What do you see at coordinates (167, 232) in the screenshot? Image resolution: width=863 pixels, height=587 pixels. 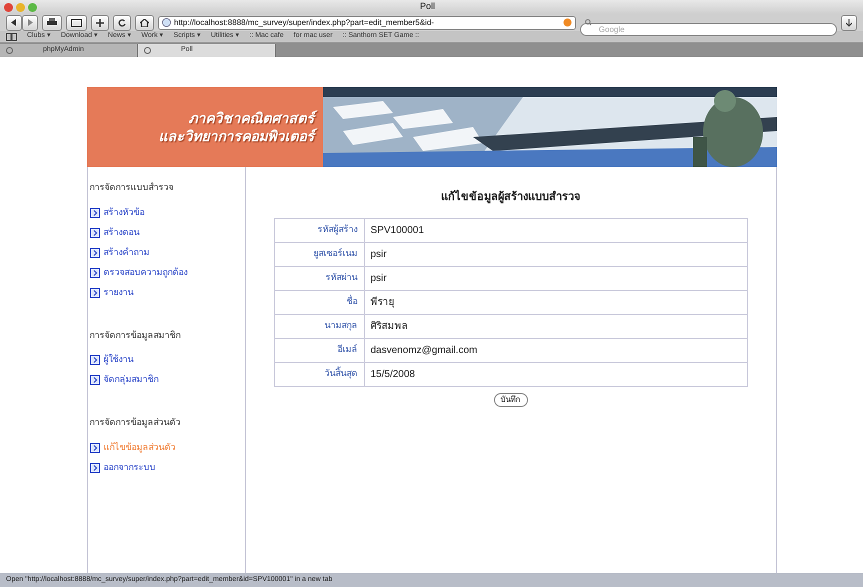 I see `sidebar-link: สร้างตอน` at bounding box center [167, 232].